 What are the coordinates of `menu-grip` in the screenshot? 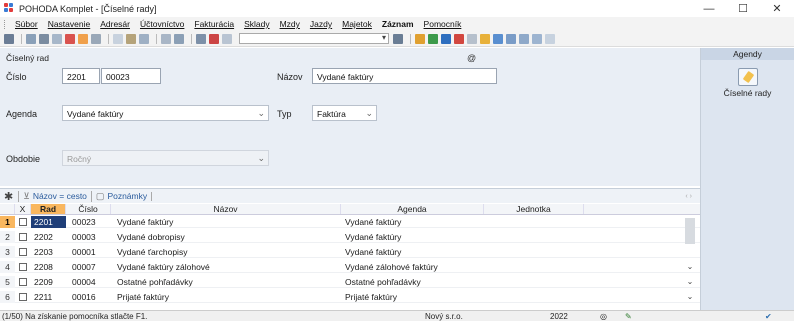 It's located at (5, 24).